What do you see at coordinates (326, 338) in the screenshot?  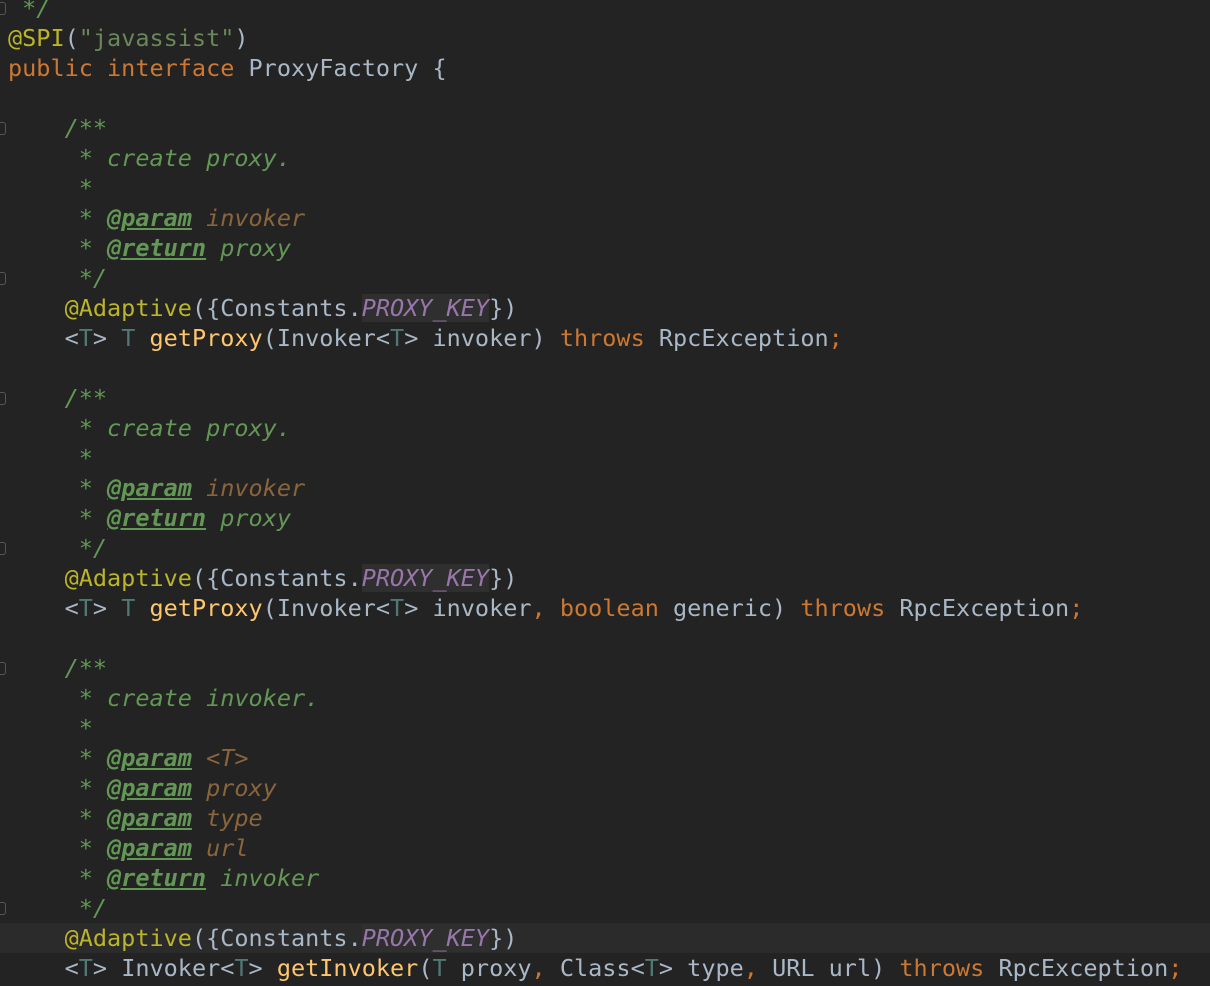 I see `code-token: (Invoker<` at bounding box center [326, 338].